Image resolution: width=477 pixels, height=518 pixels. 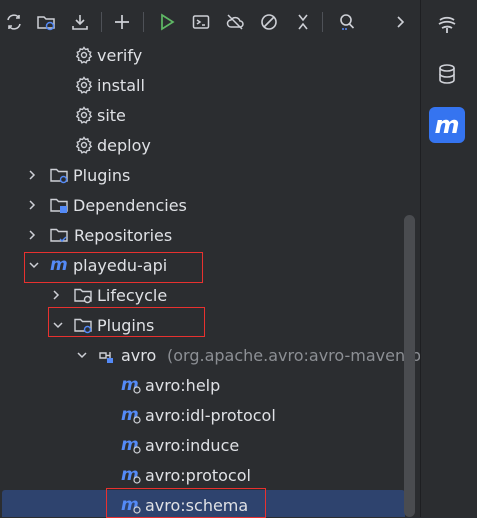 I want to click on tree-item-plugins: Plugins, so click(x=210, y=175).